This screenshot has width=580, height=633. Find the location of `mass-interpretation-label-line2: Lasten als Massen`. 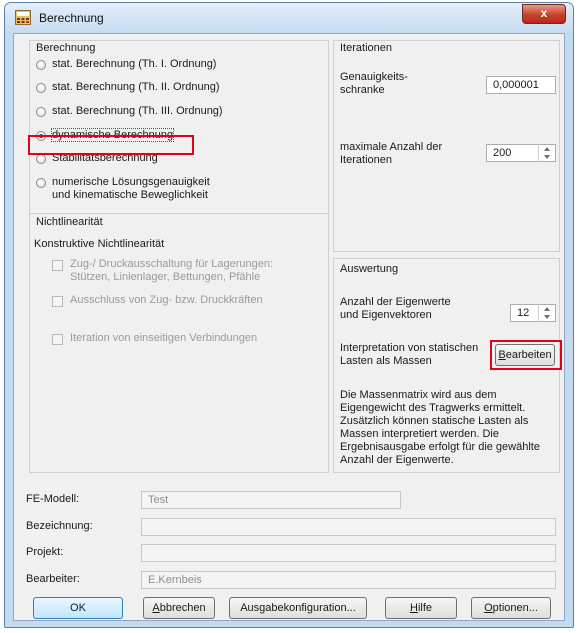

mass-interpretation-label-line2: Lasten als Massen is located at coordinates (386, 361).